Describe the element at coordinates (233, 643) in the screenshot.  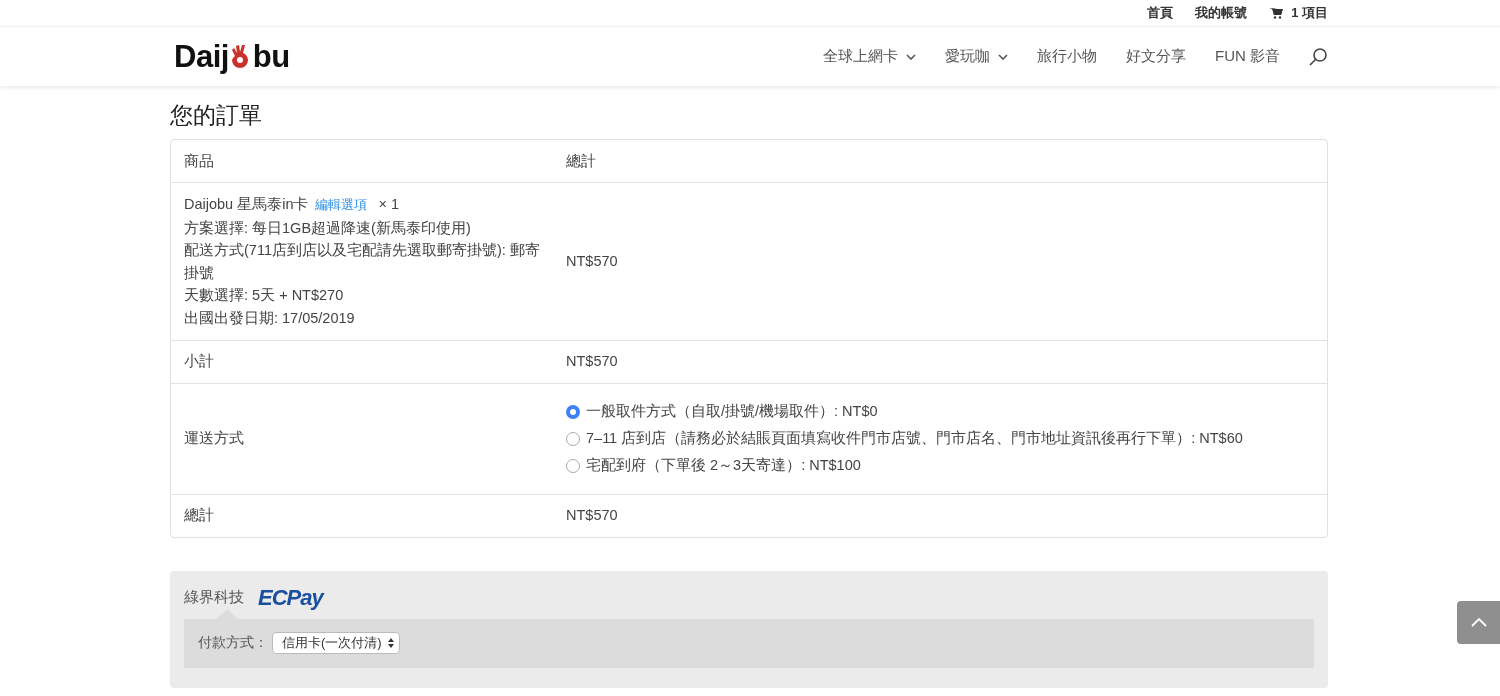
I see `payment-method-label: 付款方式：` at that location.